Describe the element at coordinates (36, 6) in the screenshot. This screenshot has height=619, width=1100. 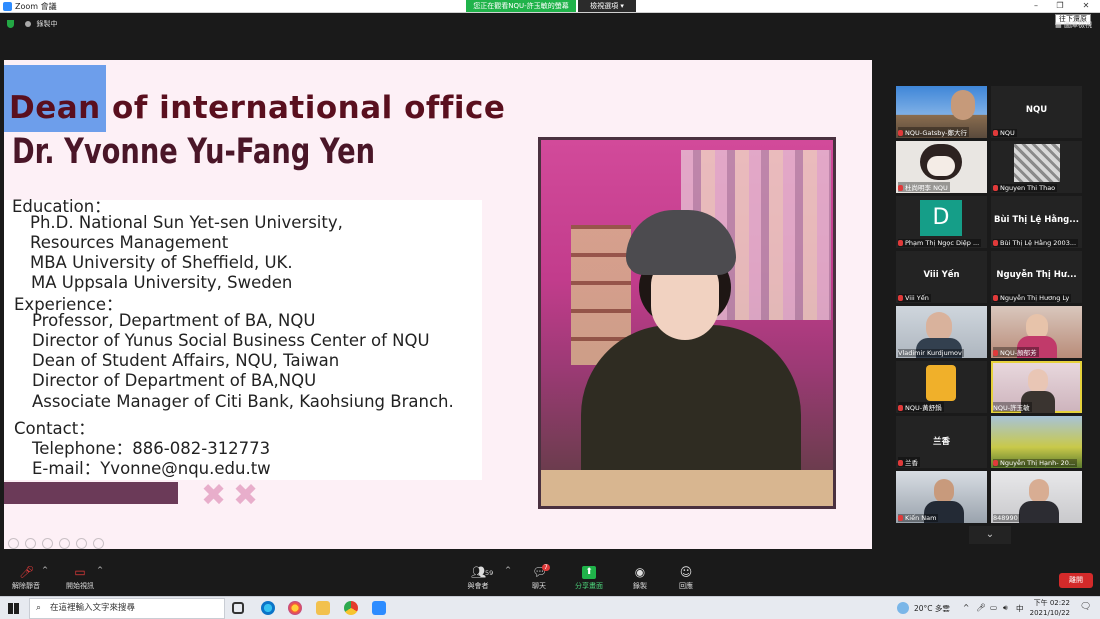
I see `window-title: Zoom 會議` at that location.